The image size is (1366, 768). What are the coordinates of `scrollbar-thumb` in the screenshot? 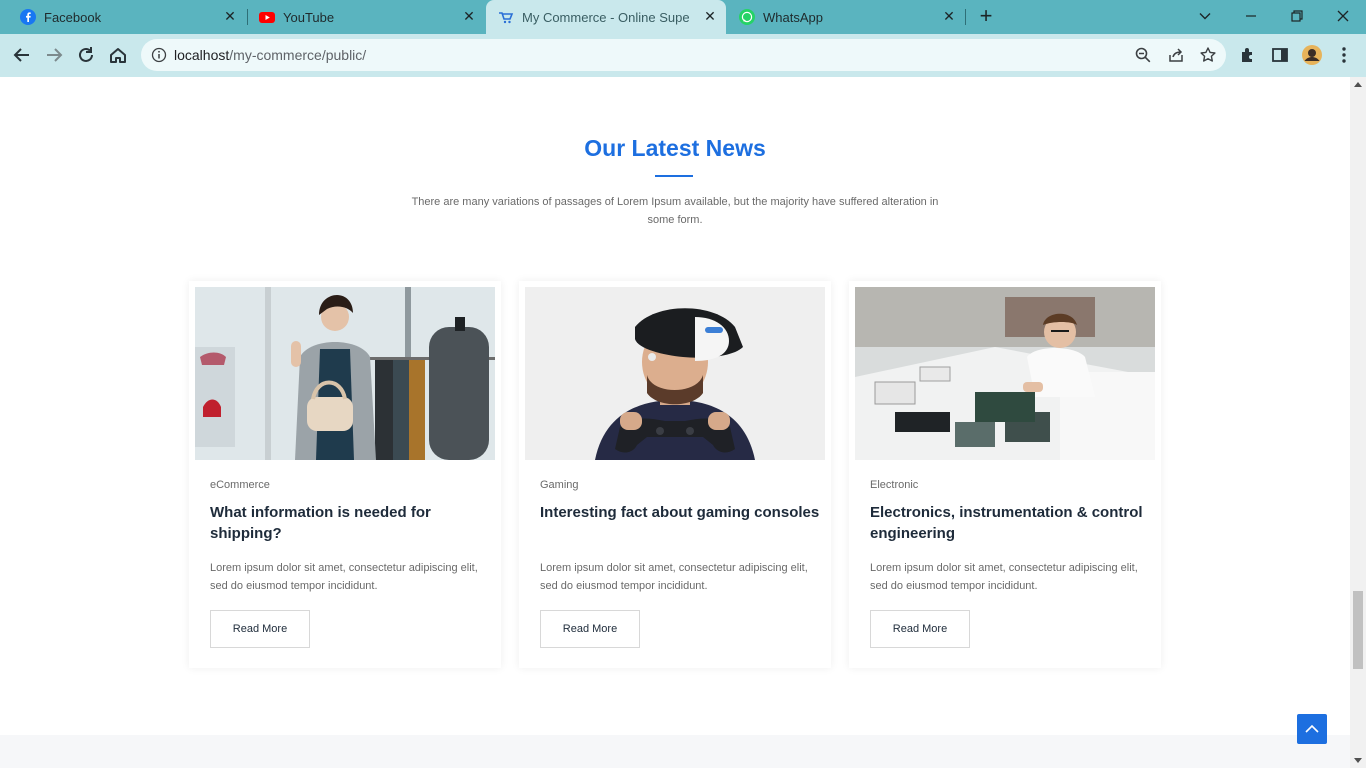 It's located at (1358, 630).